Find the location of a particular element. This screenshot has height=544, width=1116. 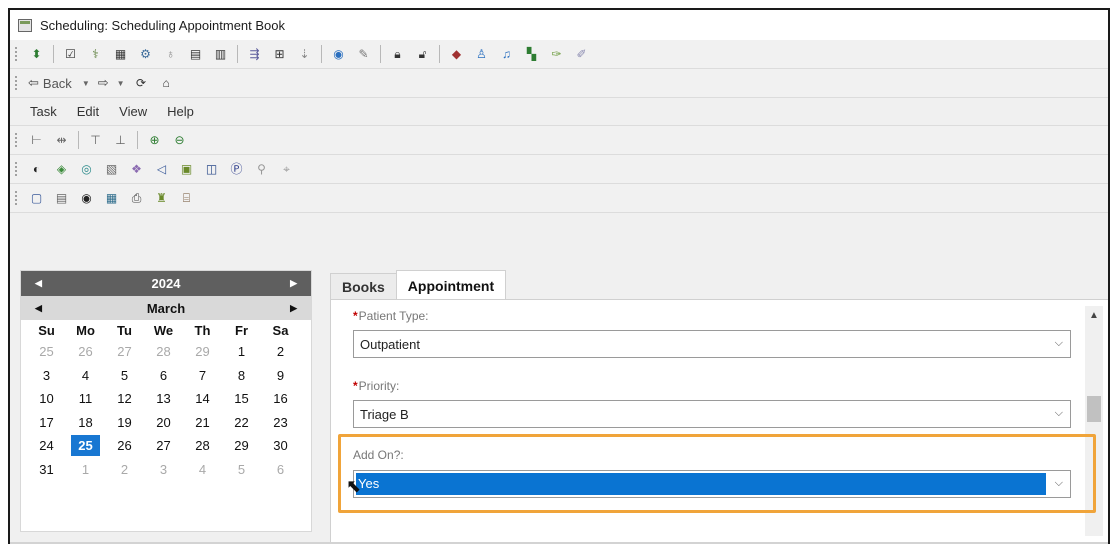

calendar-day: 13 is located at coordinates (163, 398).